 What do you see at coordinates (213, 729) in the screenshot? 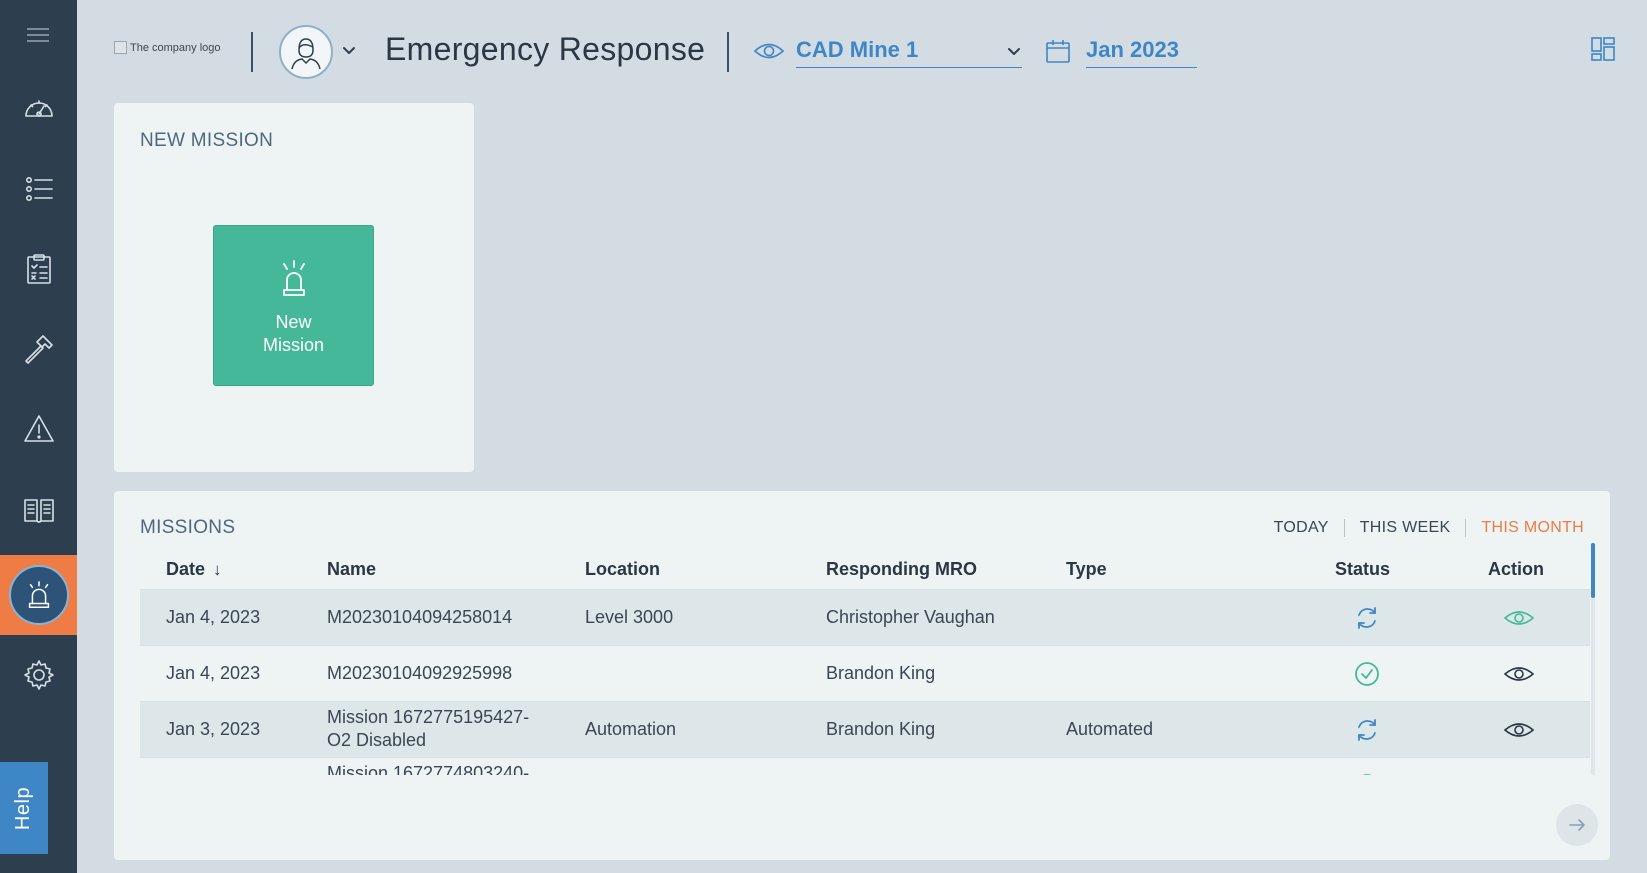
I see `cell-date: Jan 3, 2023` at bounding box center [213, 729].